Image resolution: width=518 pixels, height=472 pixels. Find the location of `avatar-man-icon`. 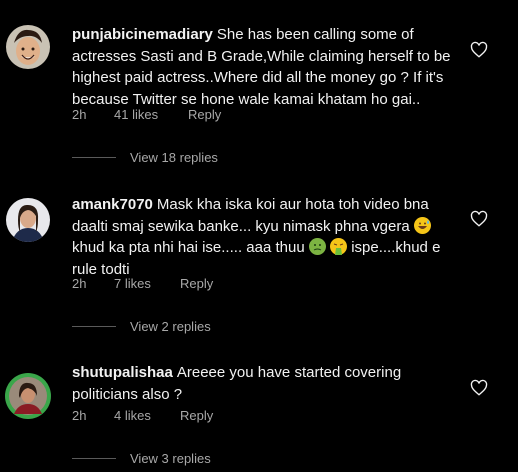

avatar-man-icon is located at coordinates (28, 47).